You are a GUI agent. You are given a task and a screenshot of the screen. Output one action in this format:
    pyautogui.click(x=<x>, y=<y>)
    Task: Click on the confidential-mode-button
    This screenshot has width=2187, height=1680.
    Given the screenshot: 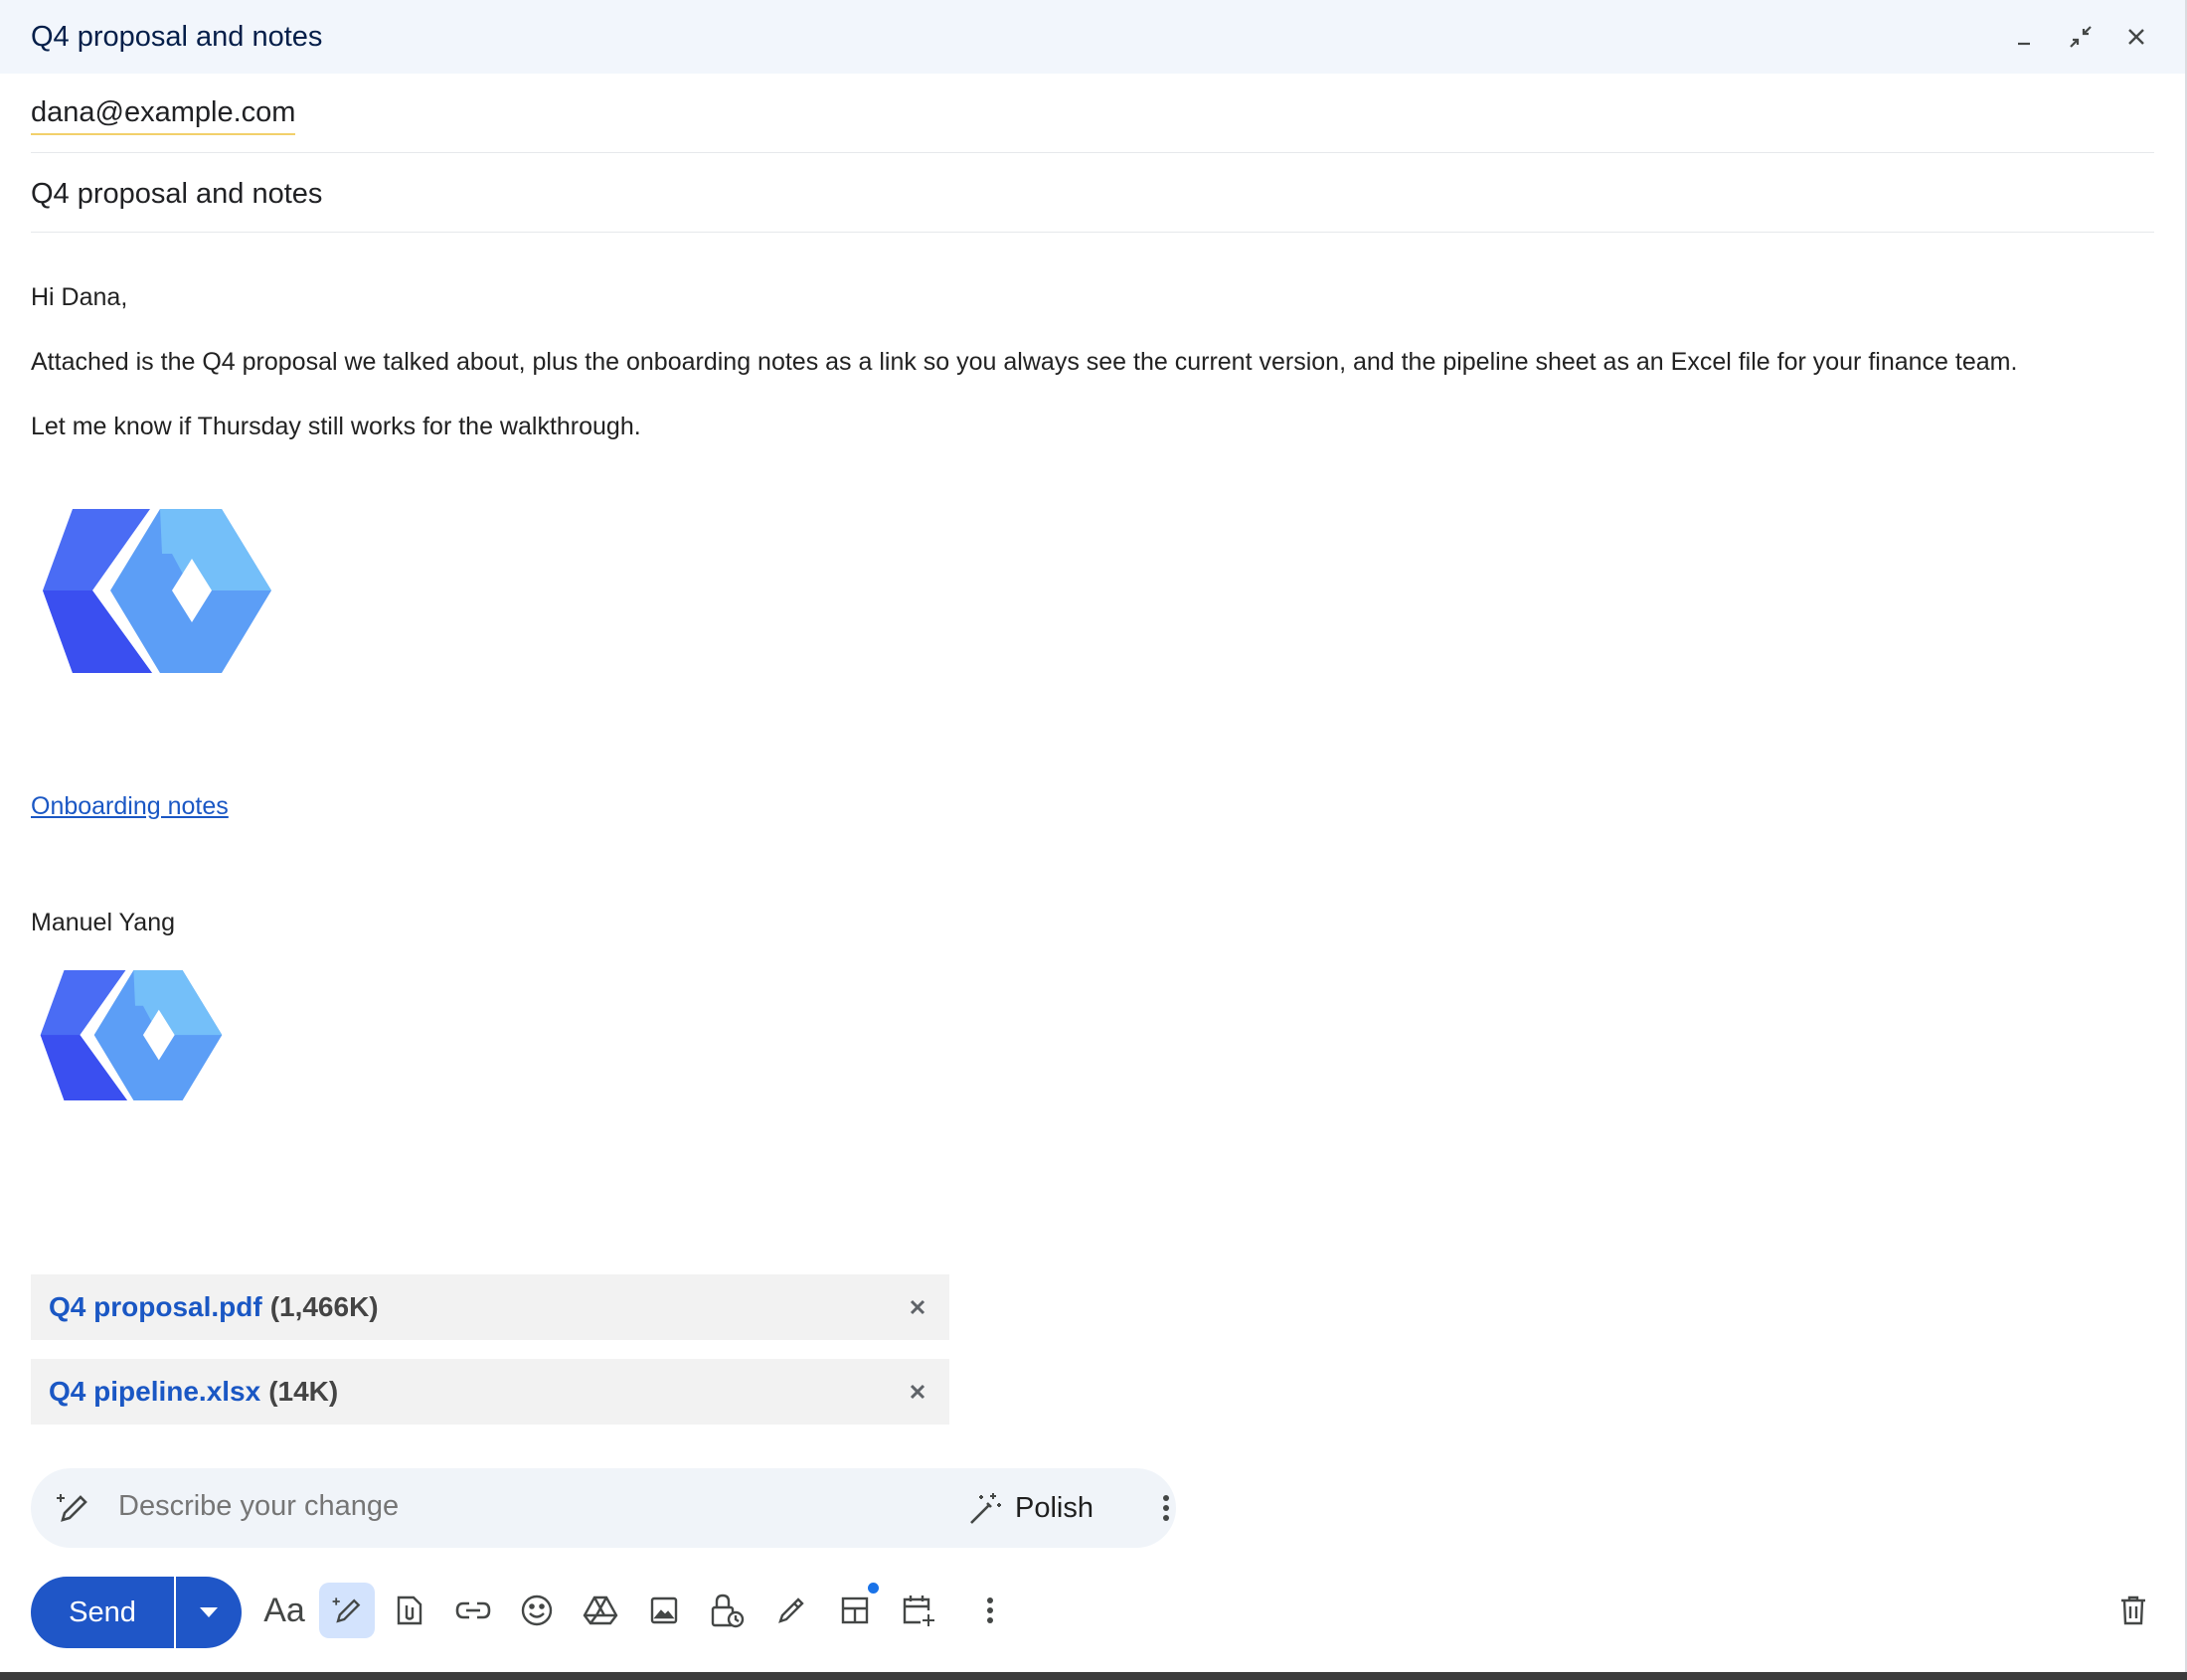 What is the action you would take?
    pyautogui.click(x=728, y=1610)
    